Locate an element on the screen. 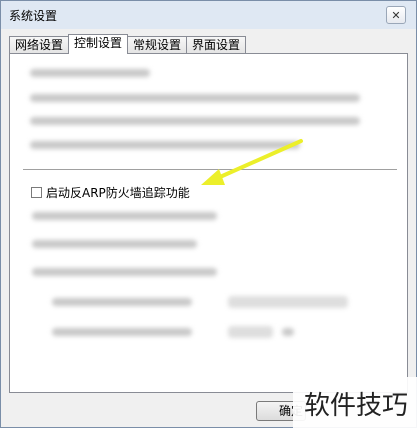 The image size is (419, 430). arp-tracking-option: 启动反ARP防火墙追踪功能 is located at coordinates (110, 192).